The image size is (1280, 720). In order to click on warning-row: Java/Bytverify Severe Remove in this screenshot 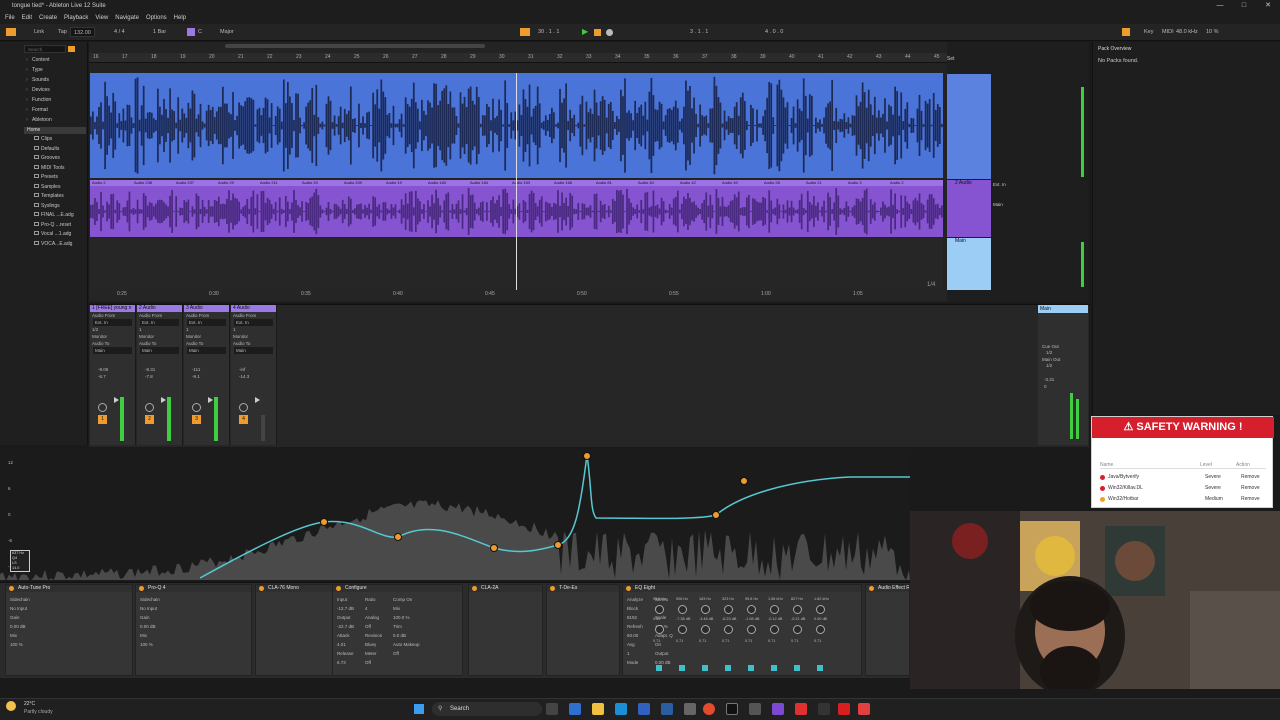, I will do `click(1183, 477)`.